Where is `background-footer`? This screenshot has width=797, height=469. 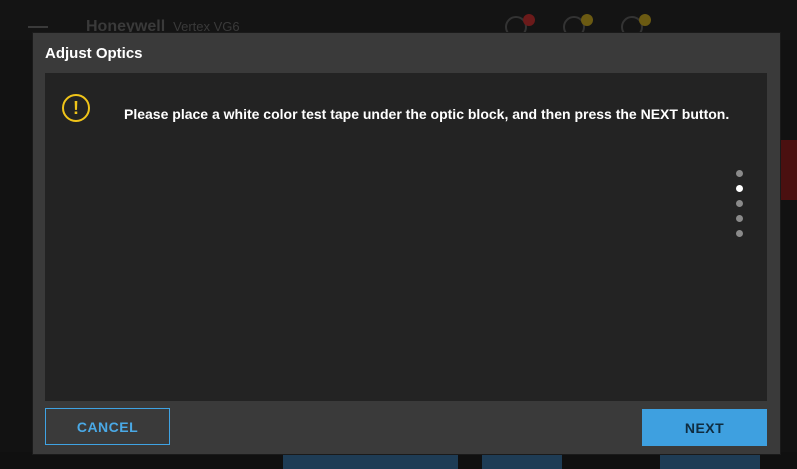
background-footer is located at coordinates (398, 460).